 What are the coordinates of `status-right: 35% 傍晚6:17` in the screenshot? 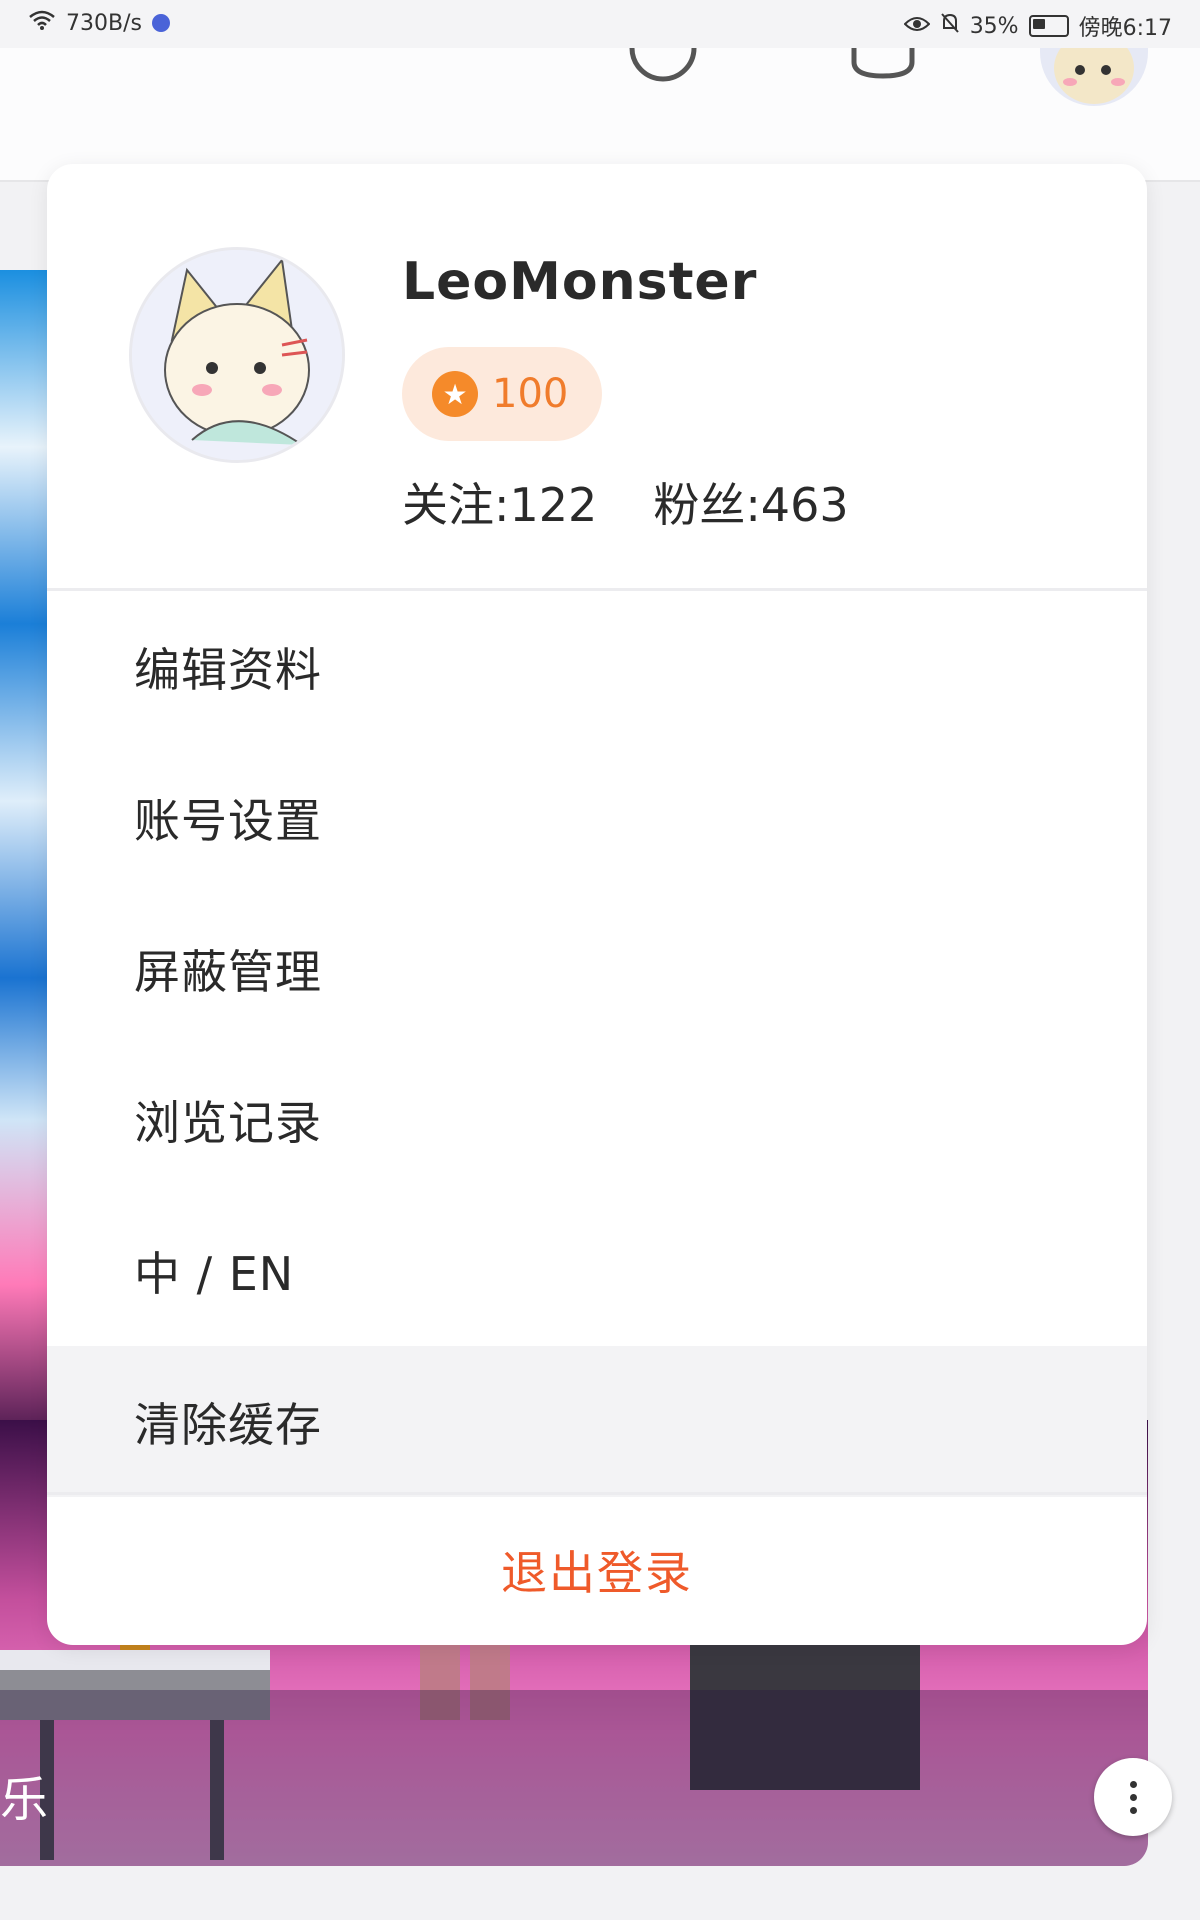 It's located at (1037, 26).